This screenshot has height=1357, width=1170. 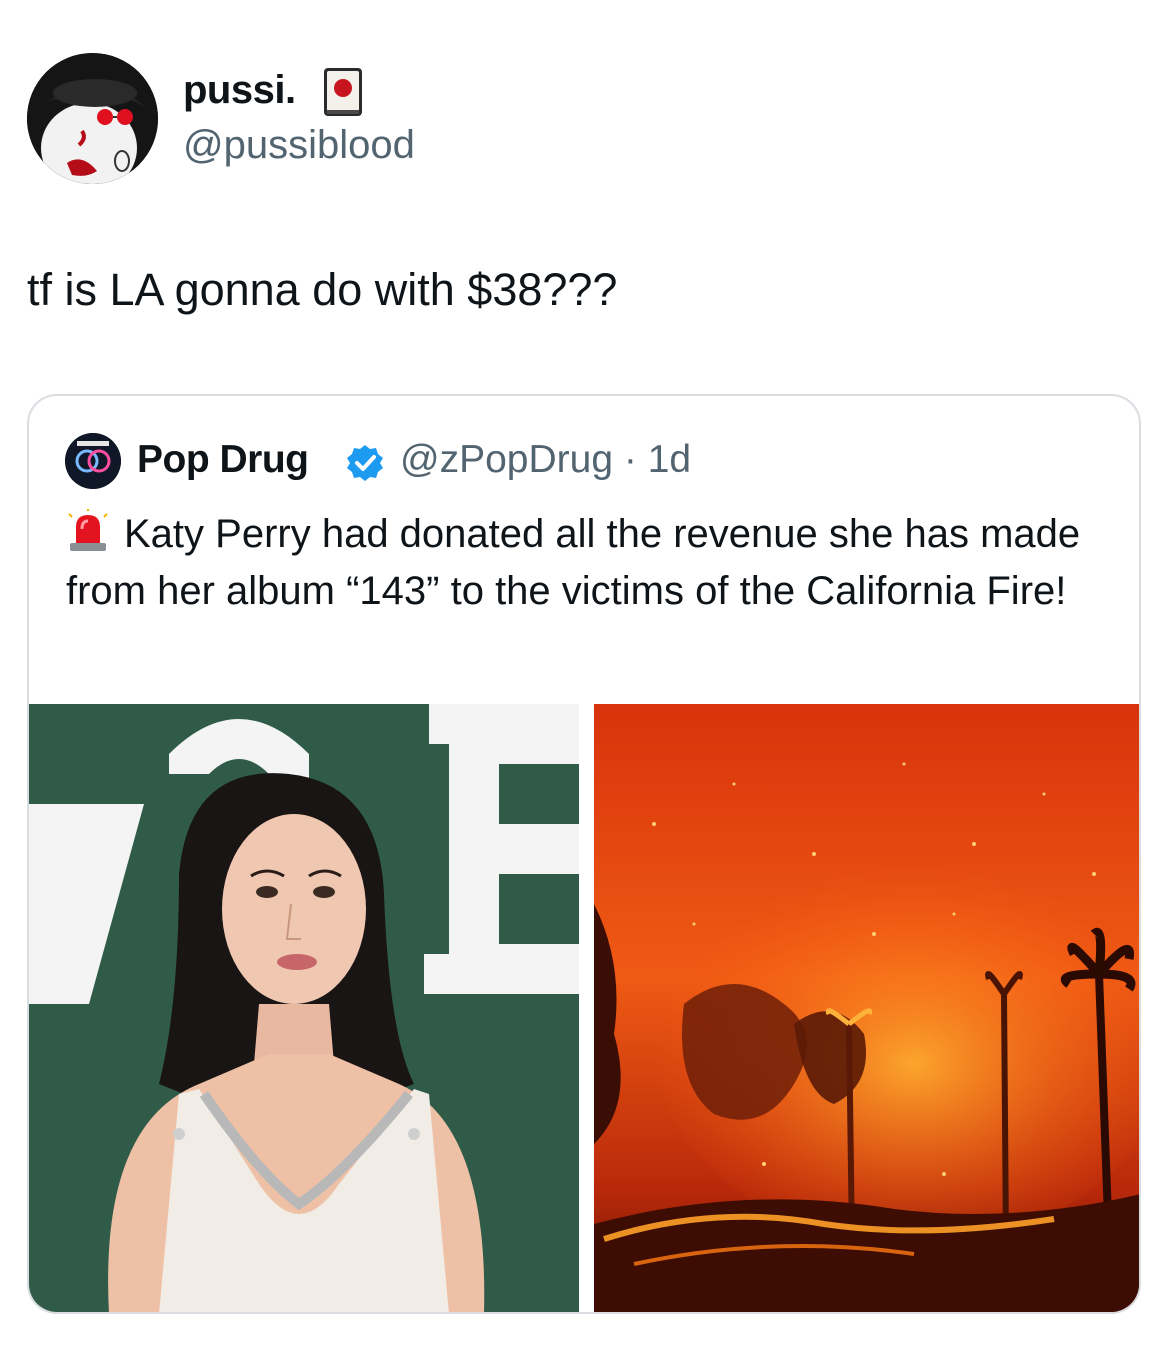 I want to click on popdrug-logo-icon, so click(x=93, y=461).